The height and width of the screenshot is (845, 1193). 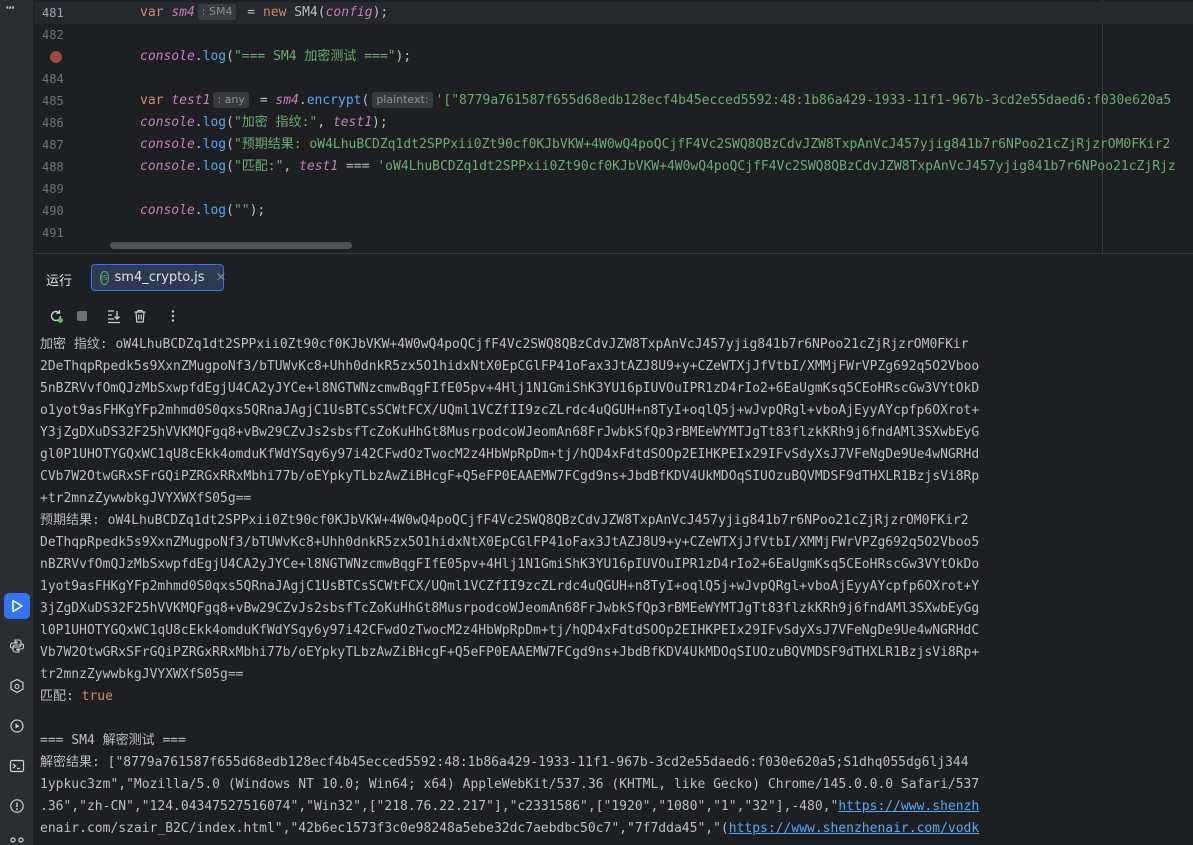 What do you see at coordinates (114, 316) in the screenshot?
I see `scroll-to-end-icon` at bounding box center [114, 316].